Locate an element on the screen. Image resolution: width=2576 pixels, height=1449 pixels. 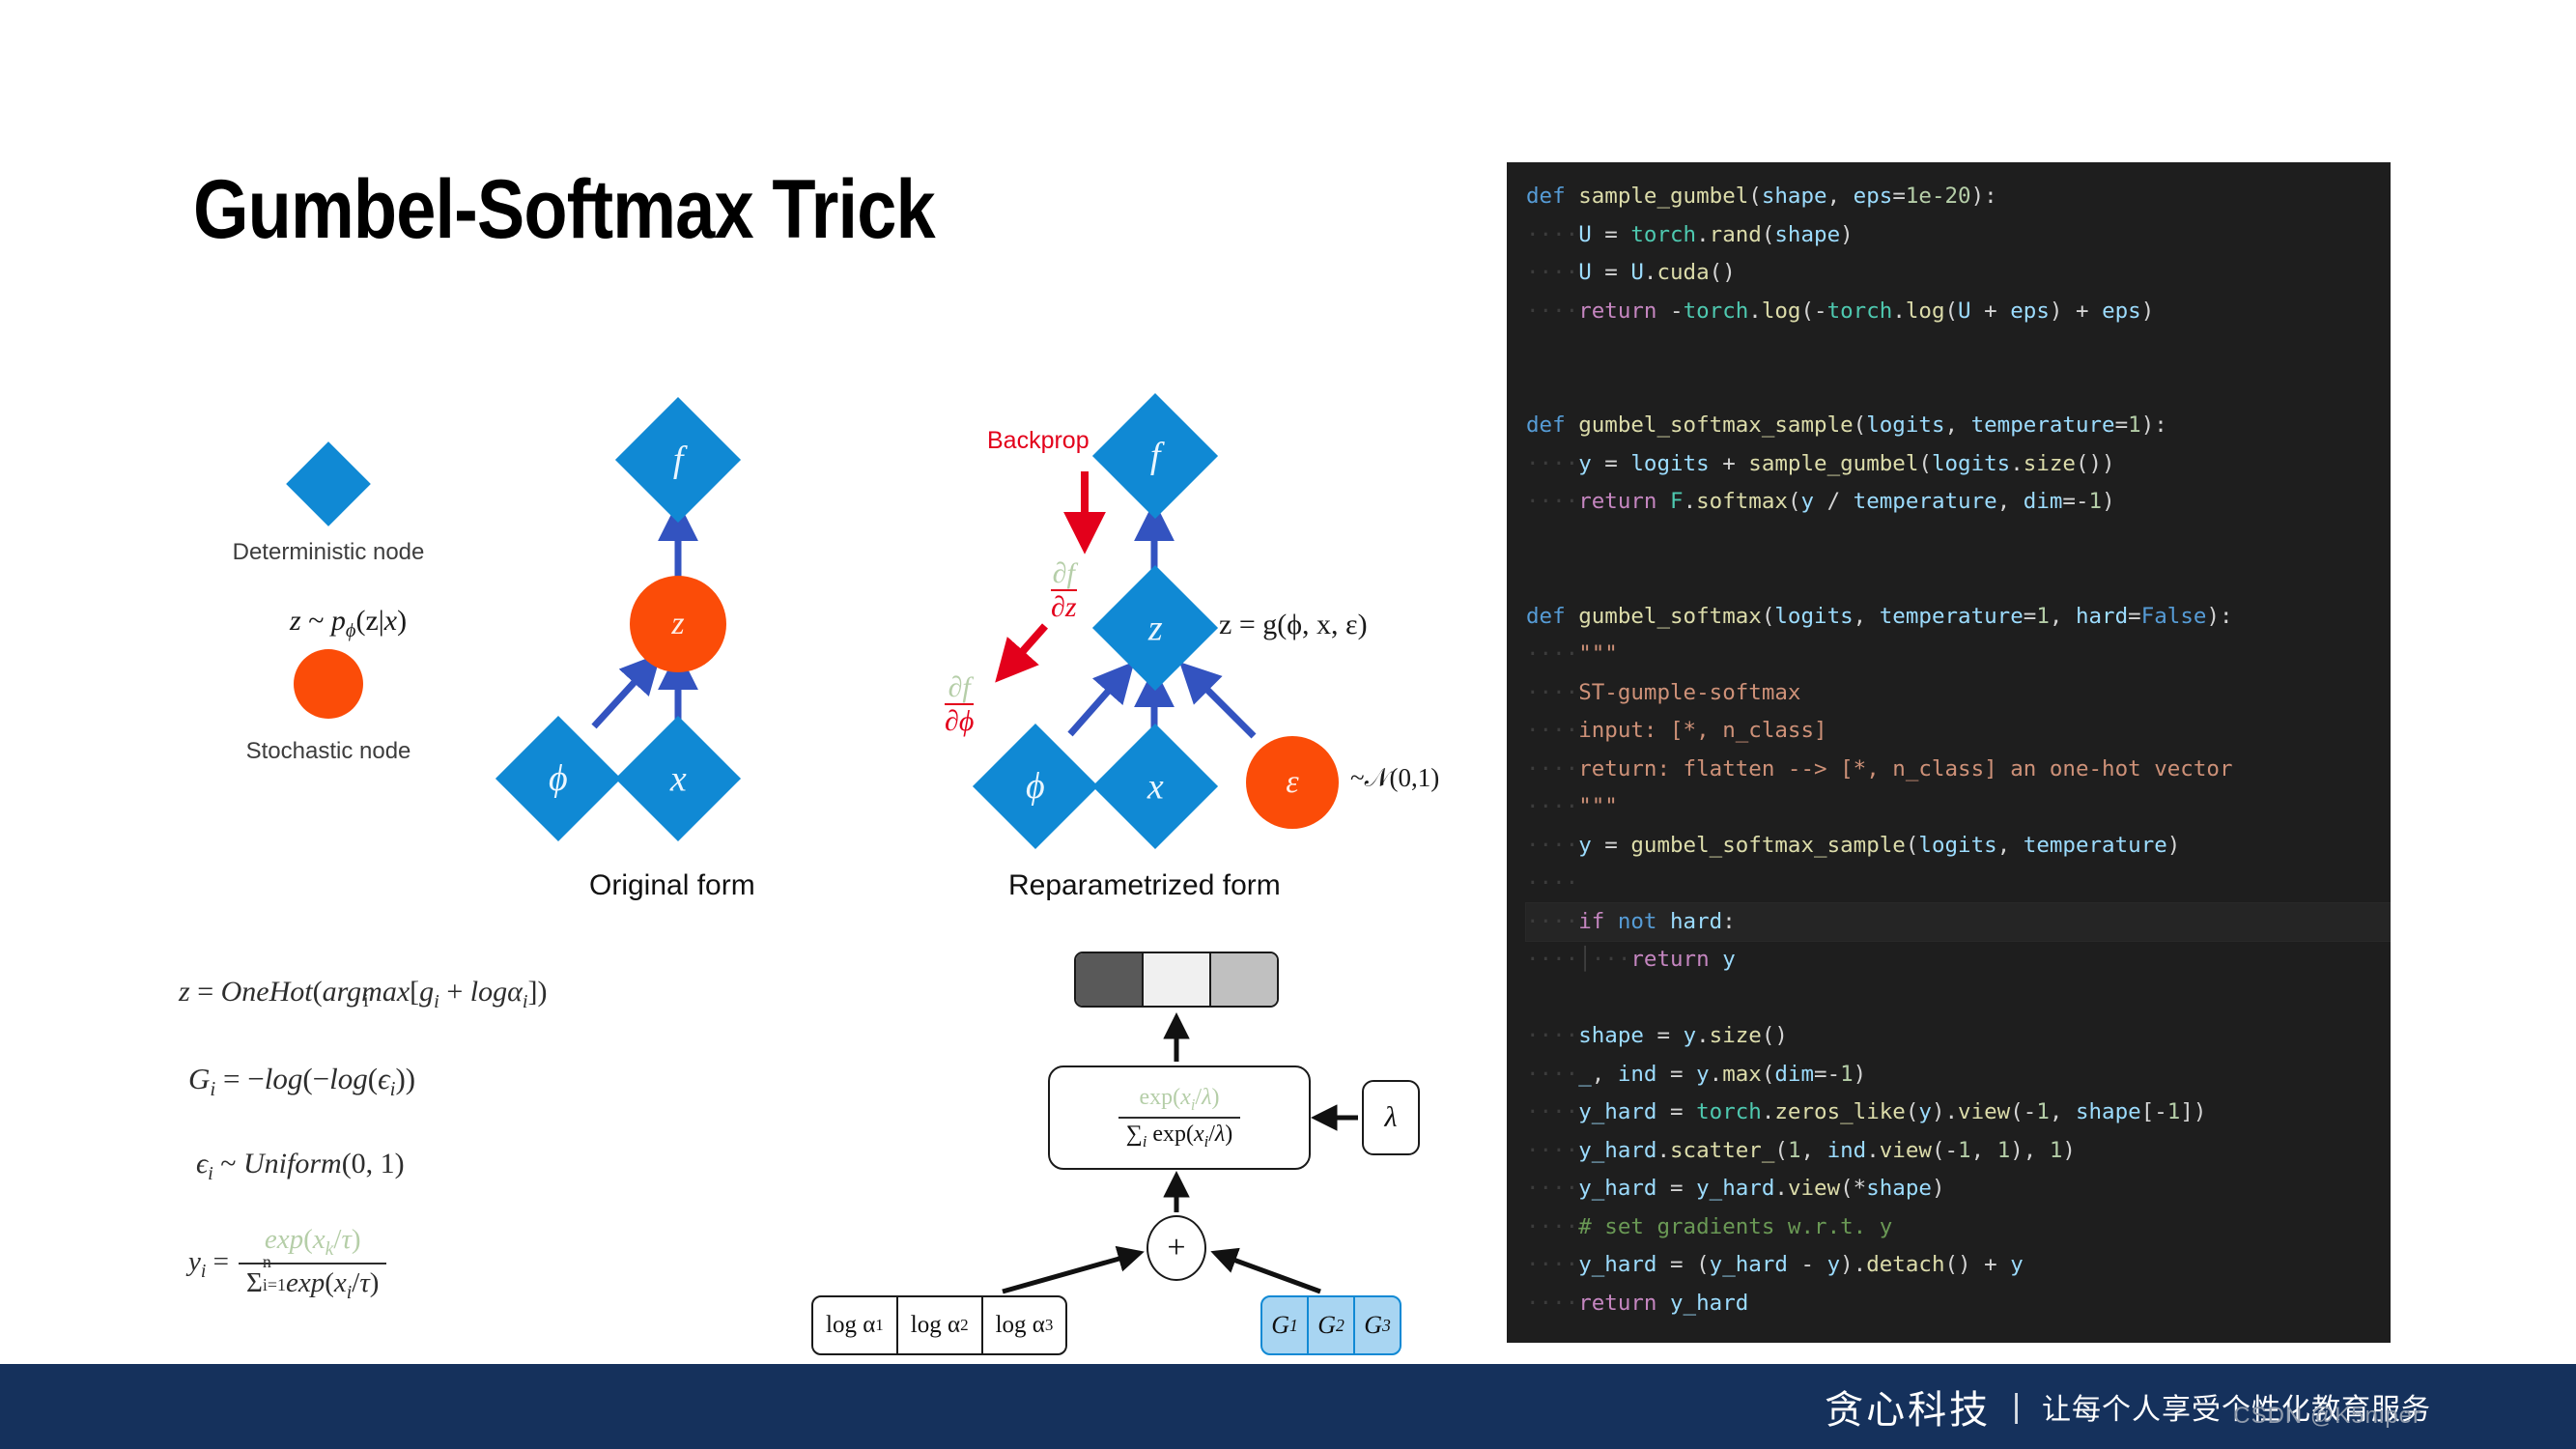
code-token: max is located at coordinates (1742, 1074).